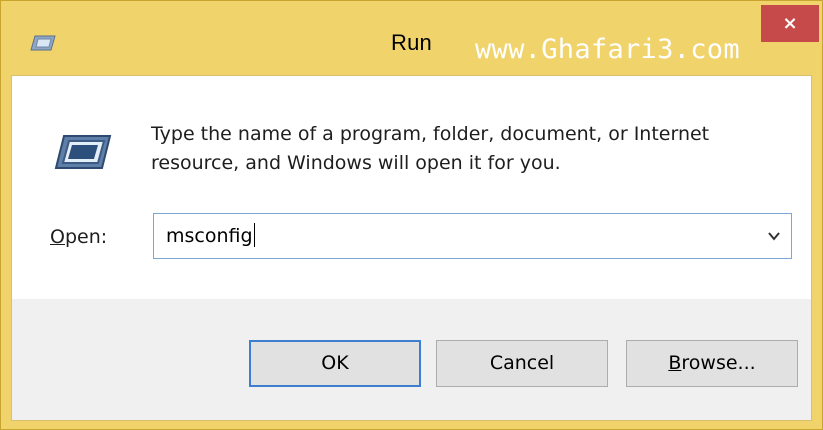 Image resolution: width=823 pixels, height=430 pixels. Describe the element at coordinates (472, 236) in the screenshot. I see `open-combobox: msconfig` at that location.